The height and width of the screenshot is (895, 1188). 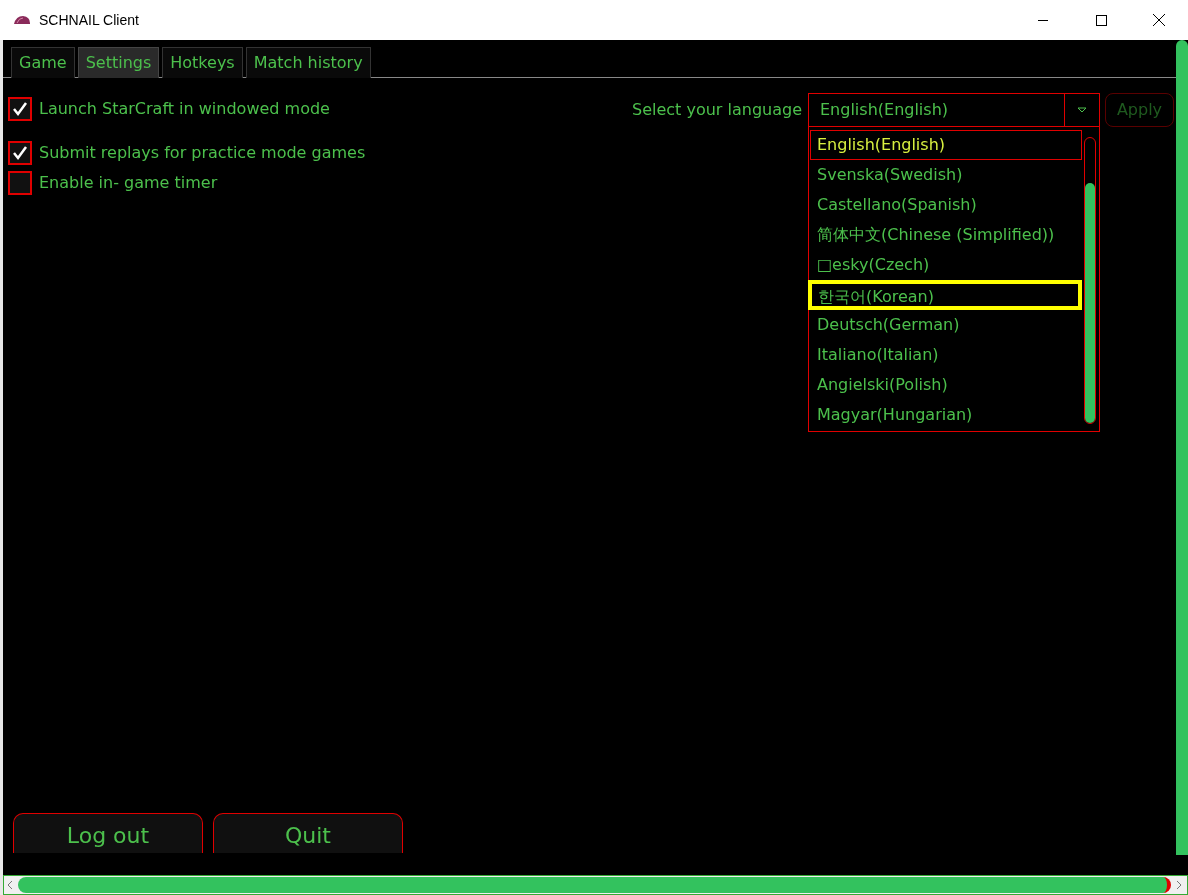 What do you see at coordinates (946, 415) in the screenshot?
I see `dropdown-item: Magyar(Hungarian)` at bounding box center [946, 415].